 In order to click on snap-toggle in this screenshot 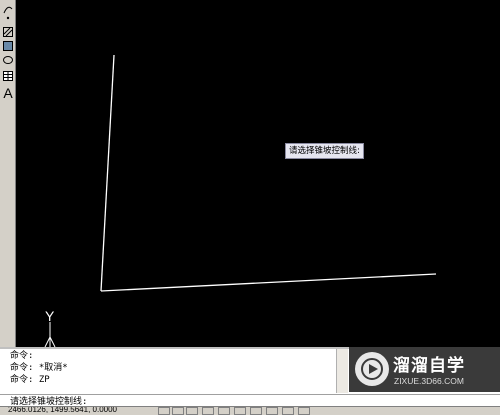, I will do `click(164, 411)`.